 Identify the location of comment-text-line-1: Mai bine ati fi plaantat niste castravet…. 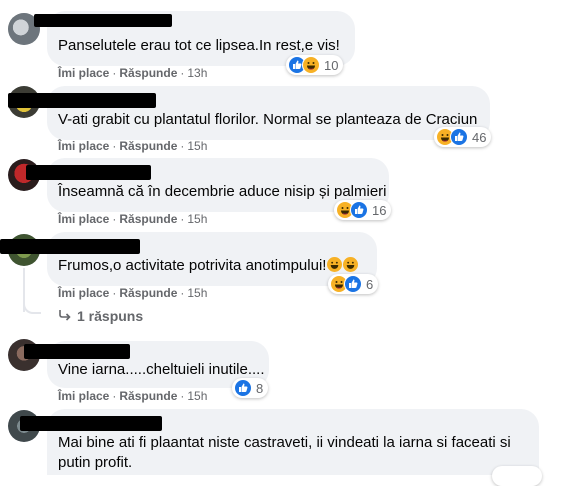
(284, 442).